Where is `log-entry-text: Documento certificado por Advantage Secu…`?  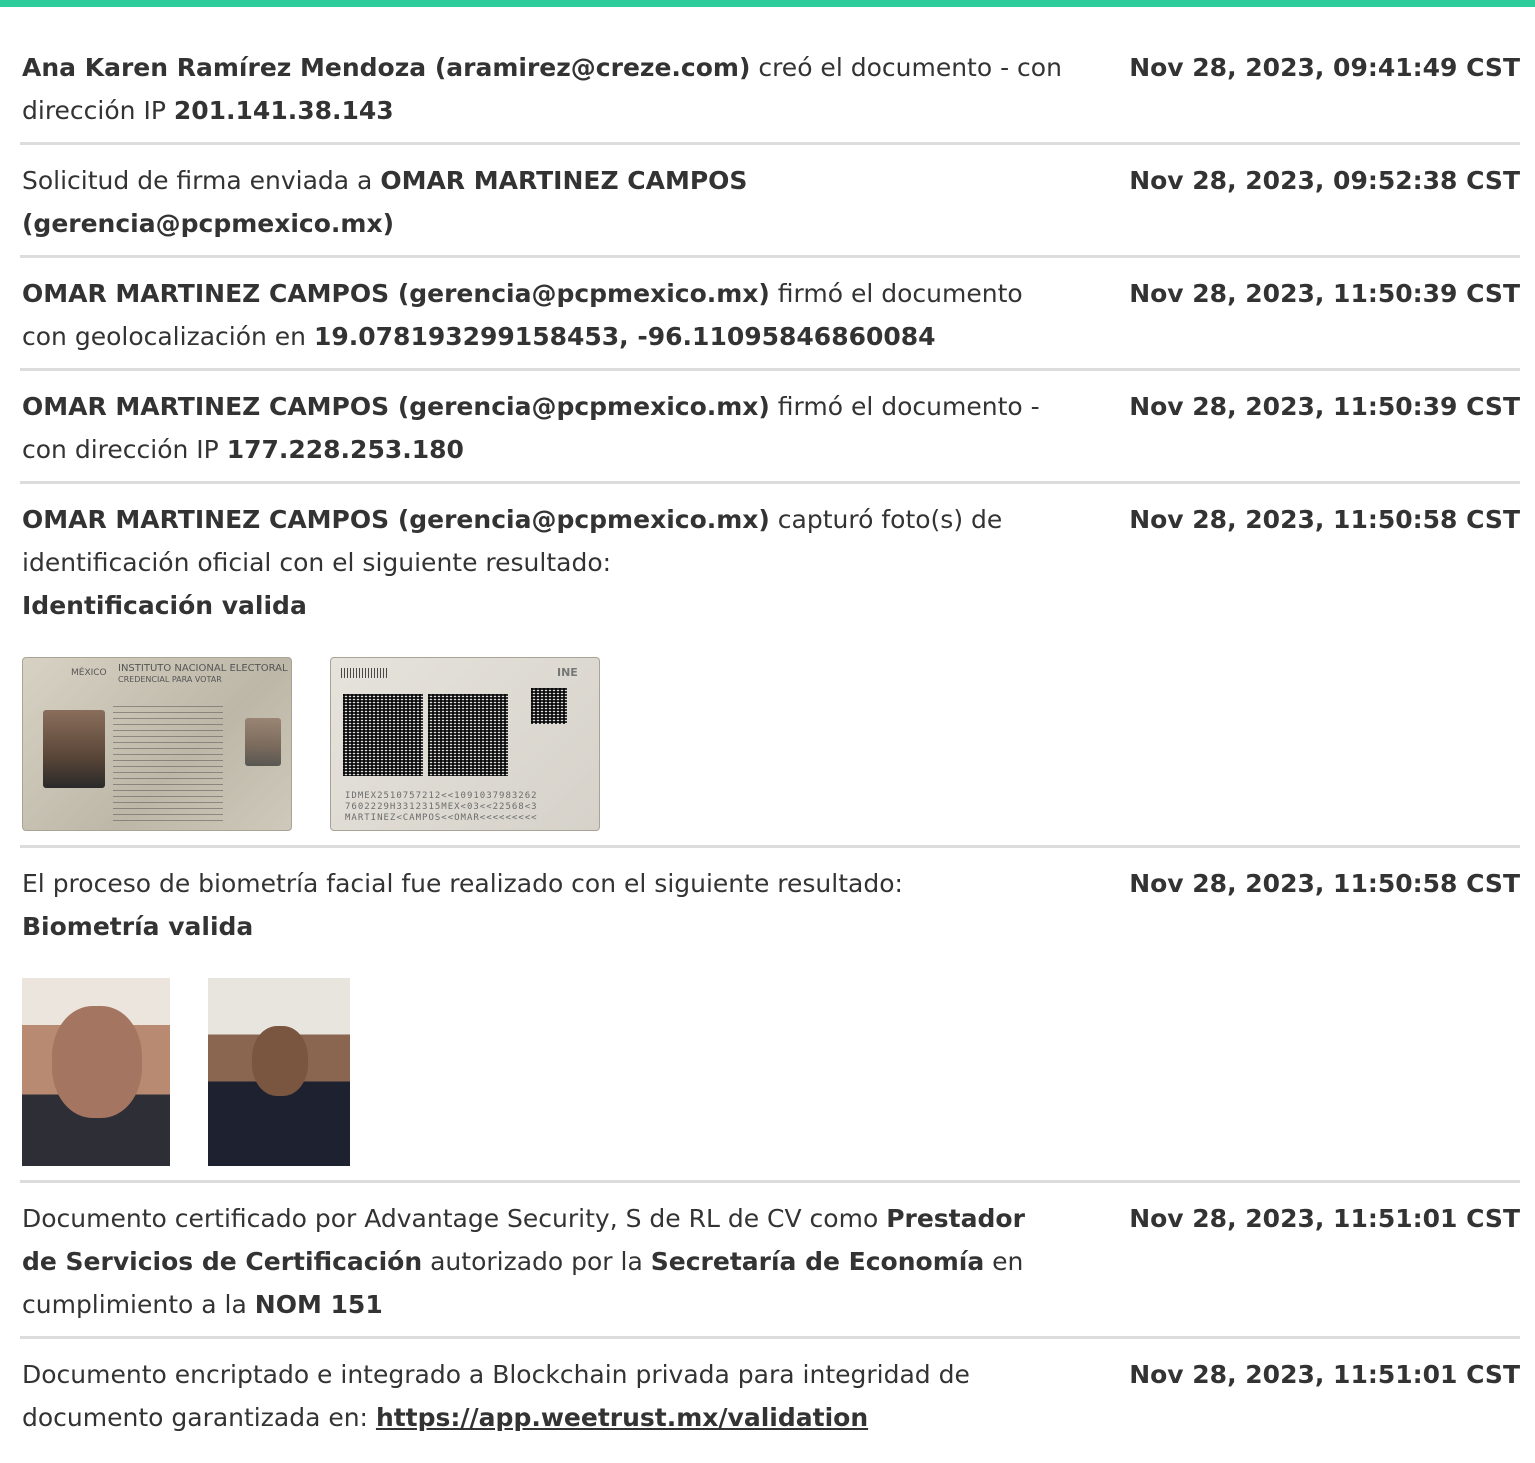
log-entry-text: Documento certificado por Advantage Secu… is located at coordinates (544, 1261).